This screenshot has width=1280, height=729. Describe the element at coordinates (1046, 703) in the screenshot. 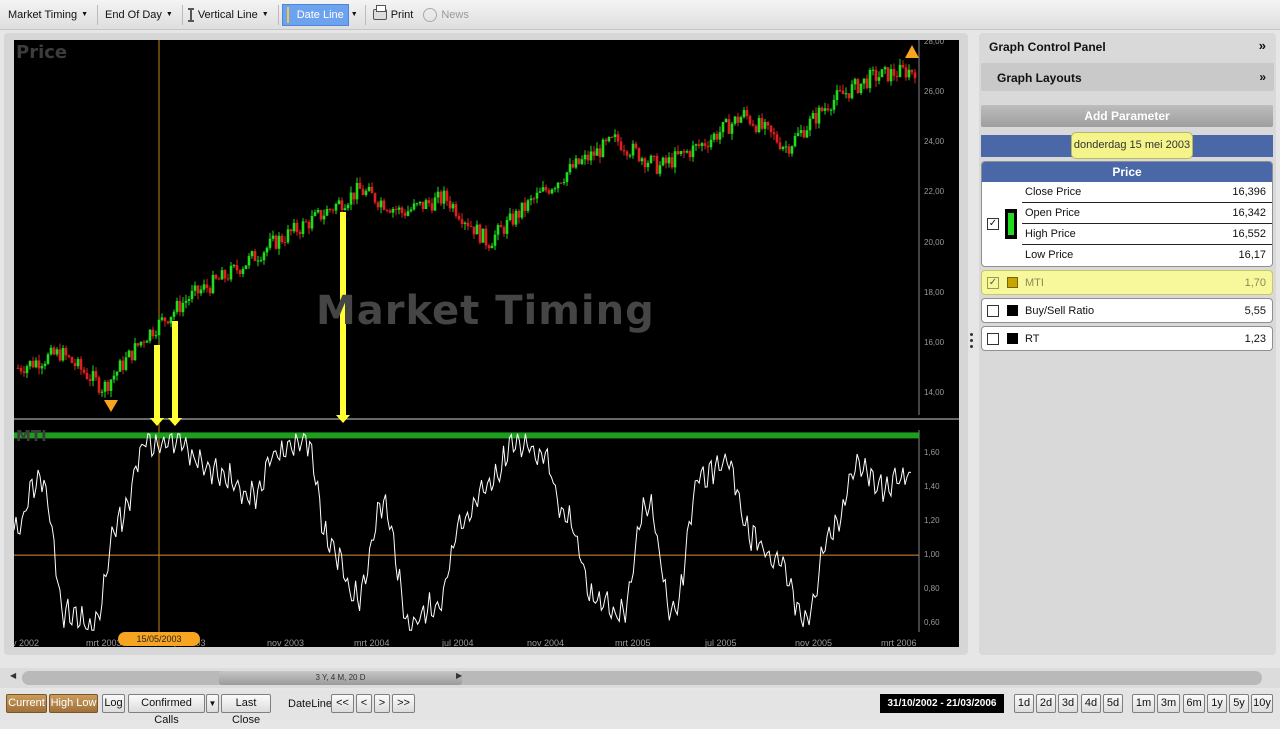

I see `period-button-2d: 2d` at that location.